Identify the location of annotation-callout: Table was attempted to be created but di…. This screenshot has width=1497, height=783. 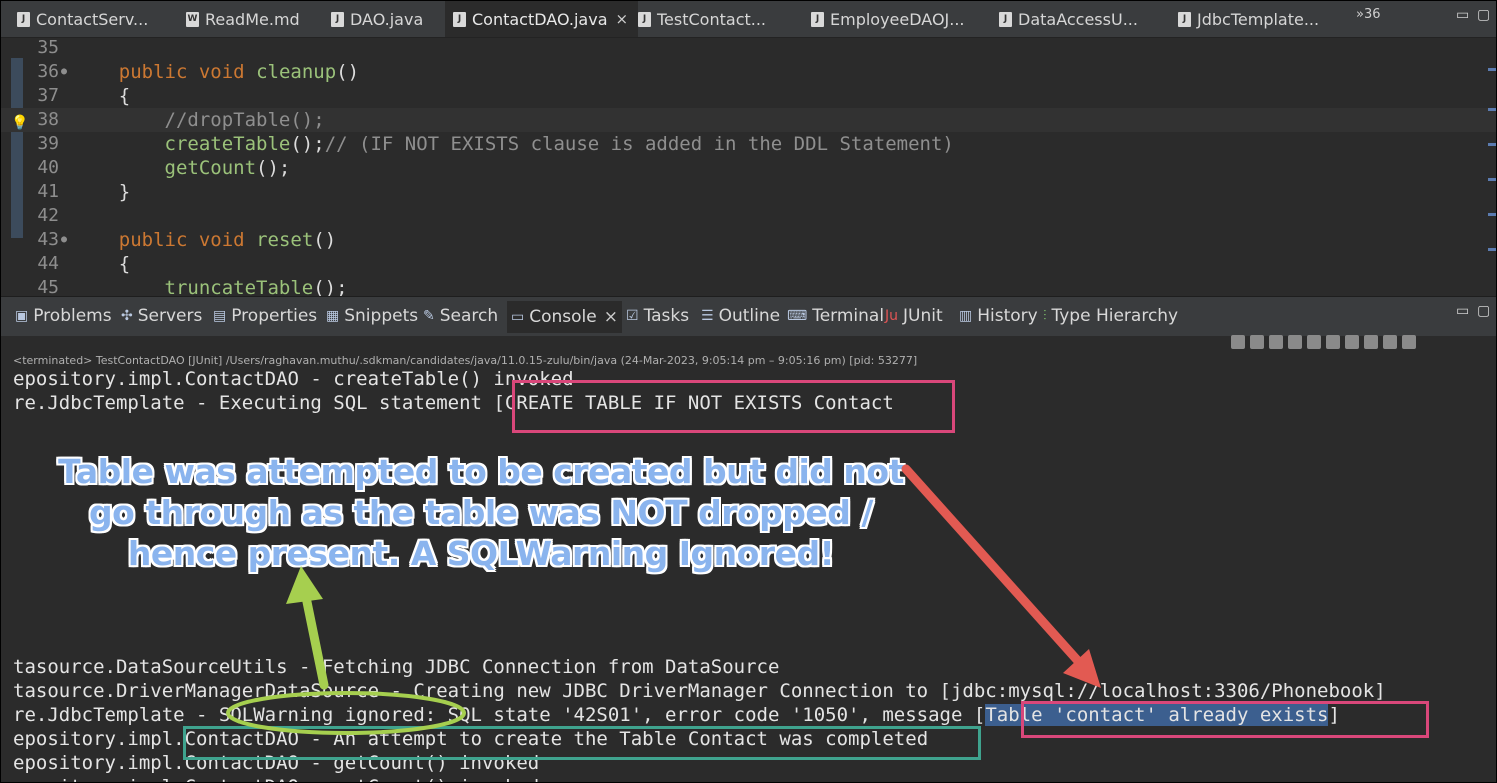
(481, 512).